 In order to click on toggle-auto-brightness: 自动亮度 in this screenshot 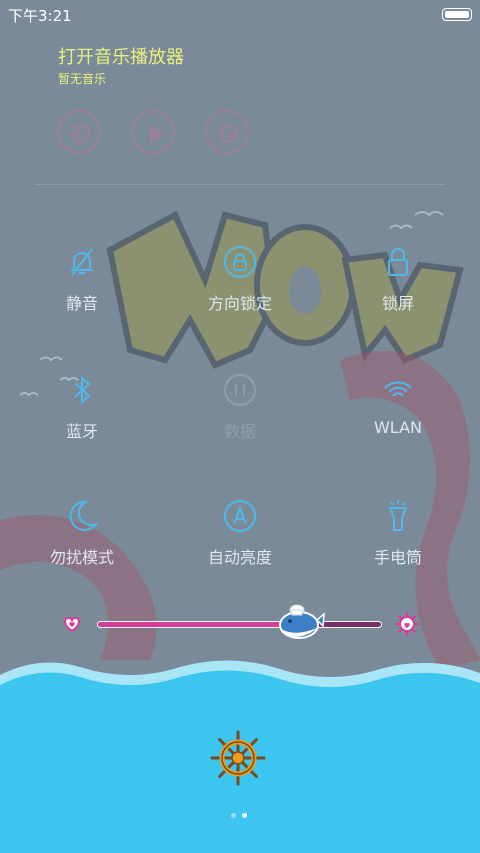, I will do `click(240, 546)`.